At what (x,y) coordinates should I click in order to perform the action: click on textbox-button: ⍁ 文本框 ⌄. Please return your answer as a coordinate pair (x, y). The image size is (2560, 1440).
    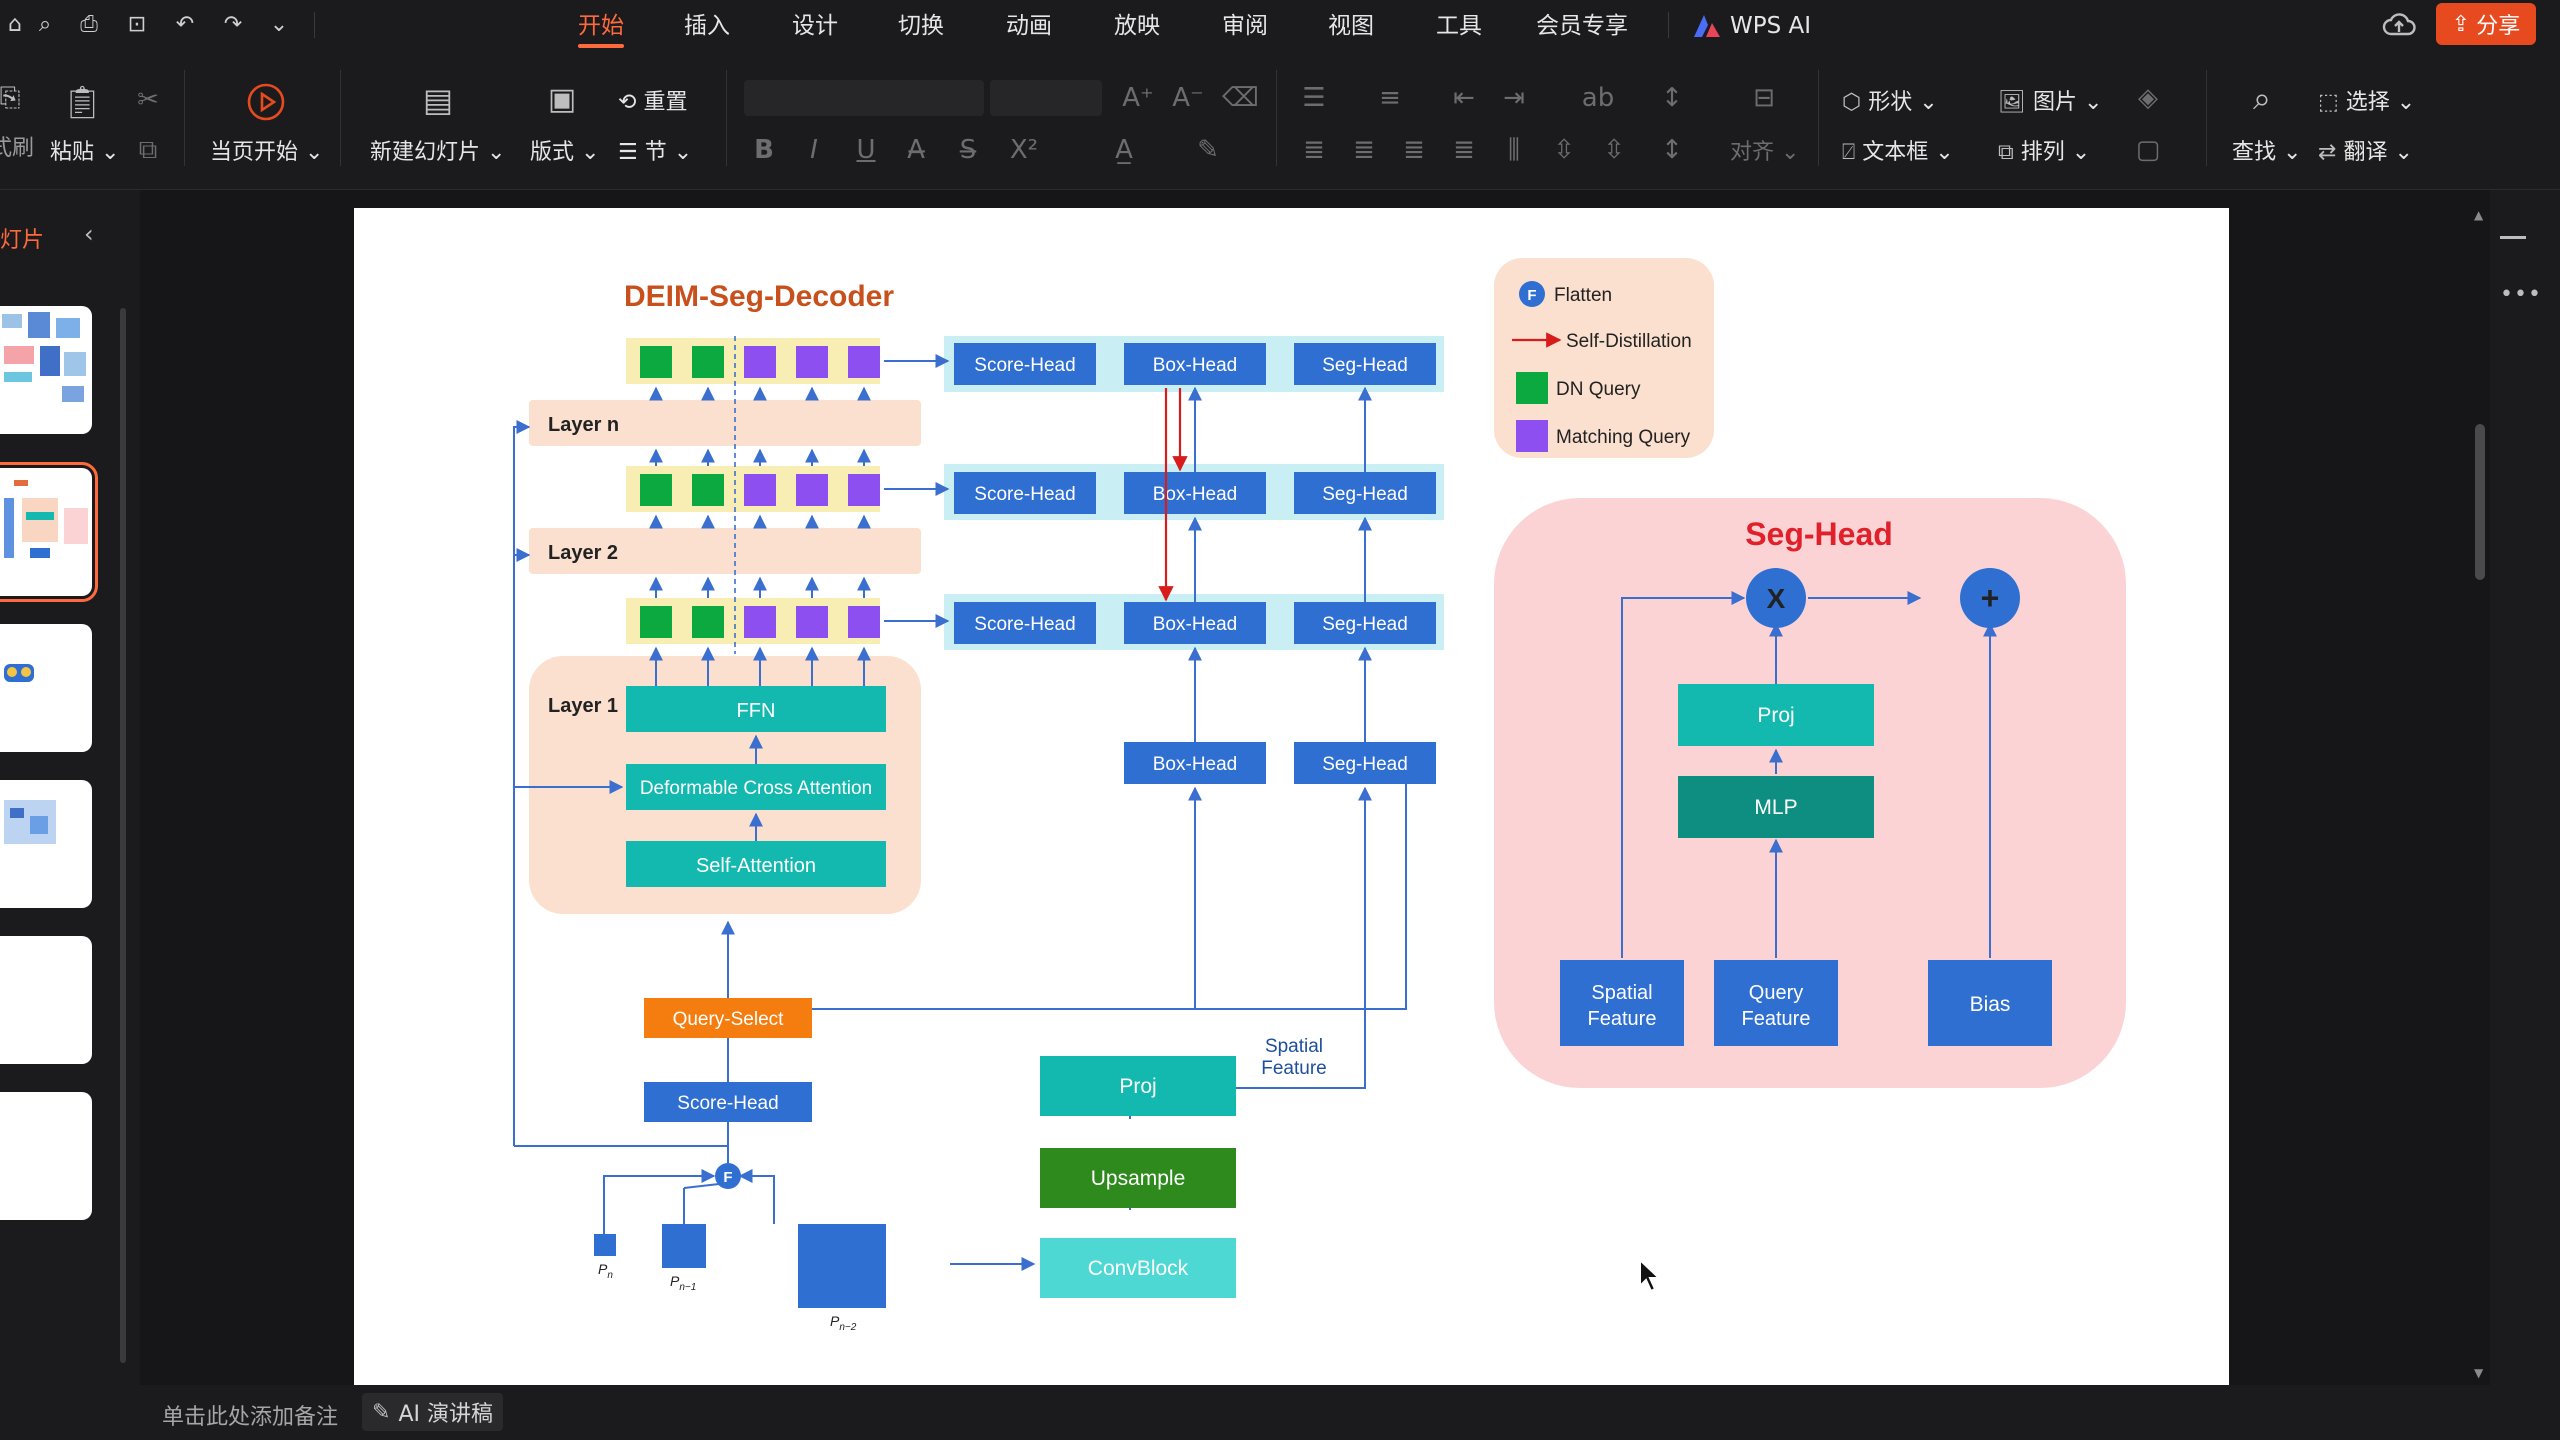
    Looking at the image, I should click on (1898, 150).